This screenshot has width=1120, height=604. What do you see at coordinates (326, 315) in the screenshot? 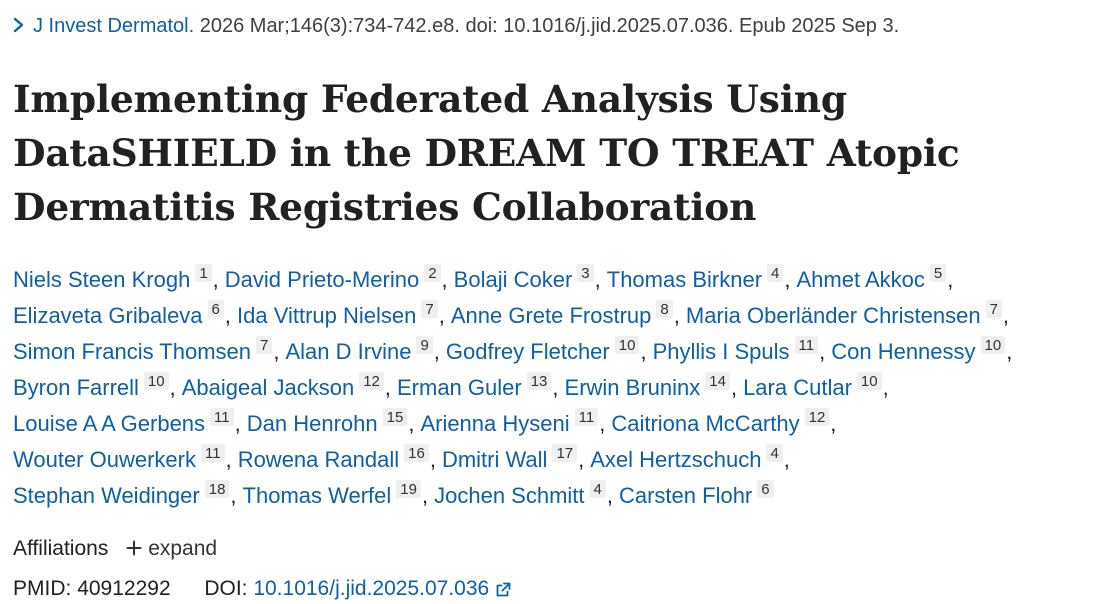
I see `author-link: Ida Vittrup Nielsen` at bounding box center [326, 315].